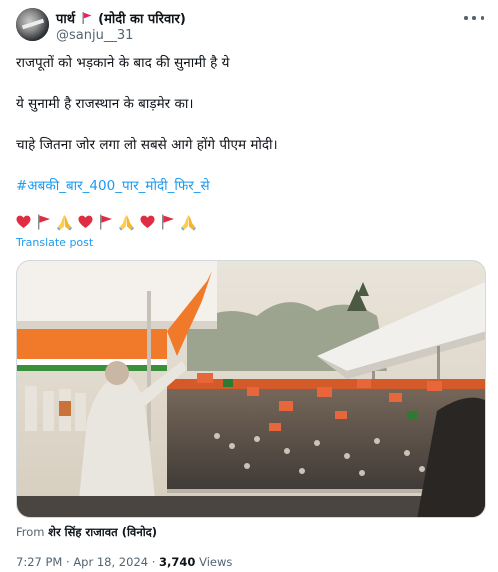 Image resolution: width=498 pixels, height=572 pixels. Describe the element at coordinates (30, 532) in the screenshot. I see `from-label: From` at that location.